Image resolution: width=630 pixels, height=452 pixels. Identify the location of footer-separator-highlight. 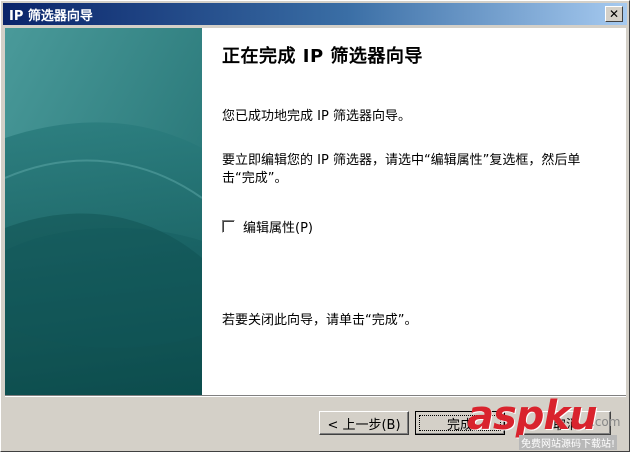
(315, 396).